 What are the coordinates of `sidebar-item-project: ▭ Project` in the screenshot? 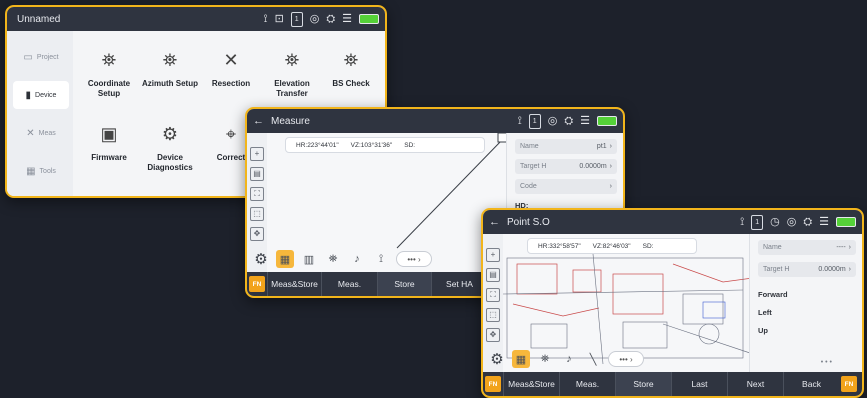 It's located at (41, 57).